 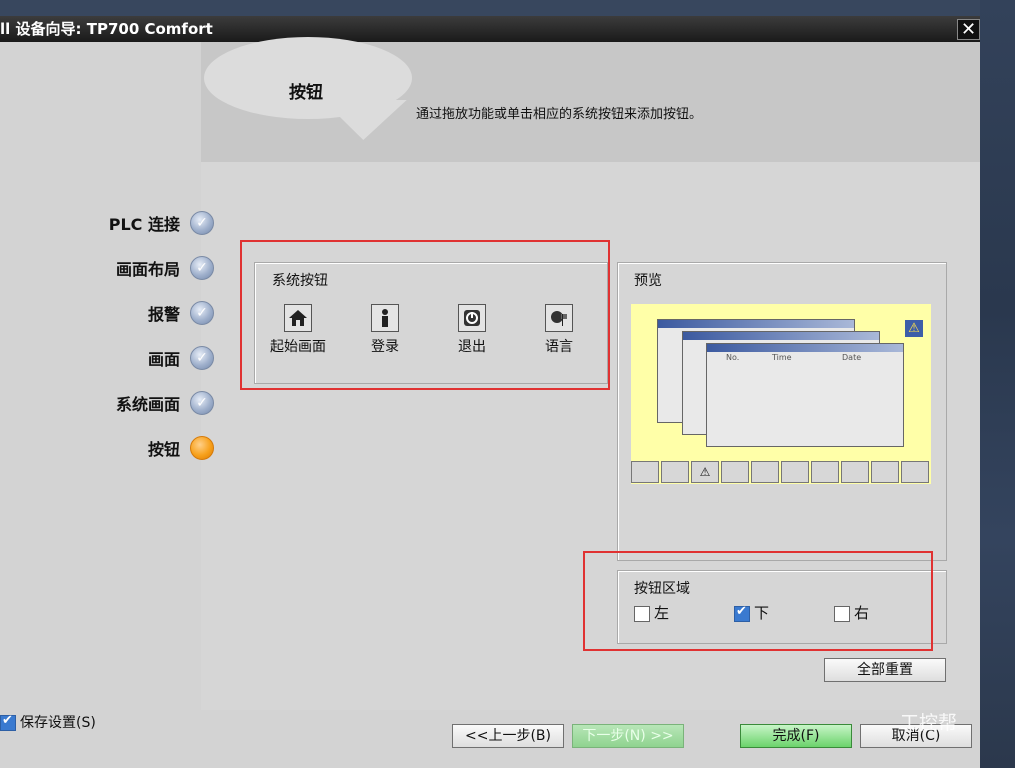 I want to click on checkbox-right-label: 右, so click(x=862, y=613).